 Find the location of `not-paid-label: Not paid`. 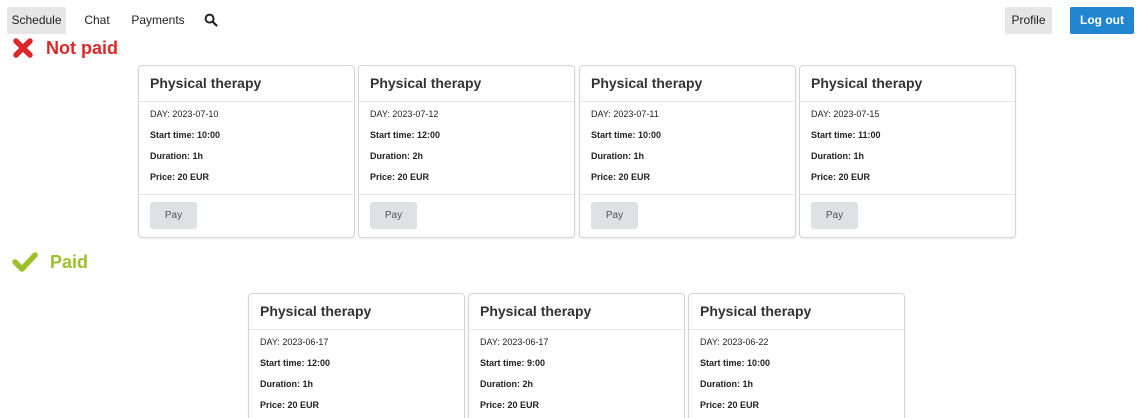

not-paid-label: Not paid is located at coordinates (82, 47).